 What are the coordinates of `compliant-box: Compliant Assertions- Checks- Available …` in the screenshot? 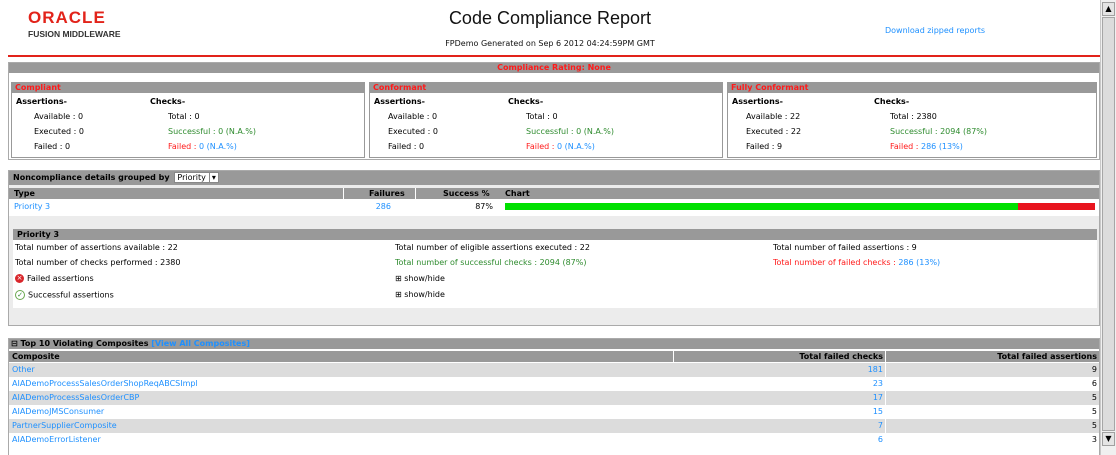 It's located at (188, 120).